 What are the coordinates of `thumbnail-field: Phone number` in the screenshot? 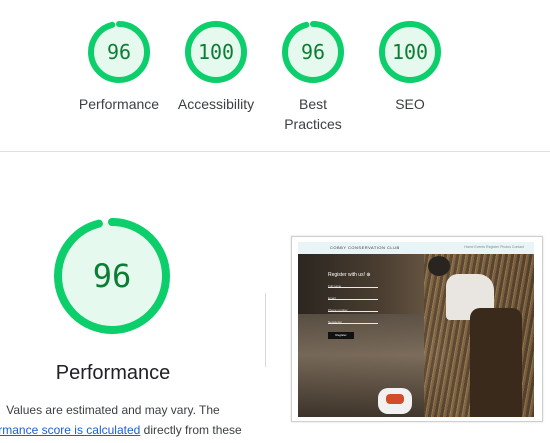 It's located at (353, 310).